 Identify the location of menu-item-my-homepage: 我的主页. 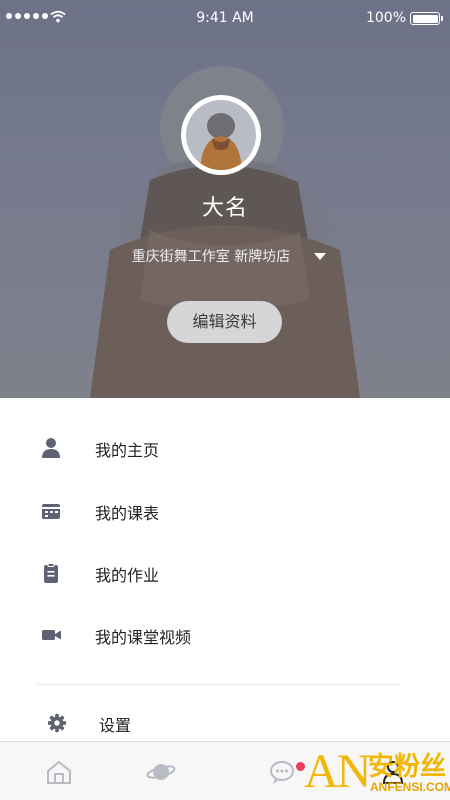
(225, 448).